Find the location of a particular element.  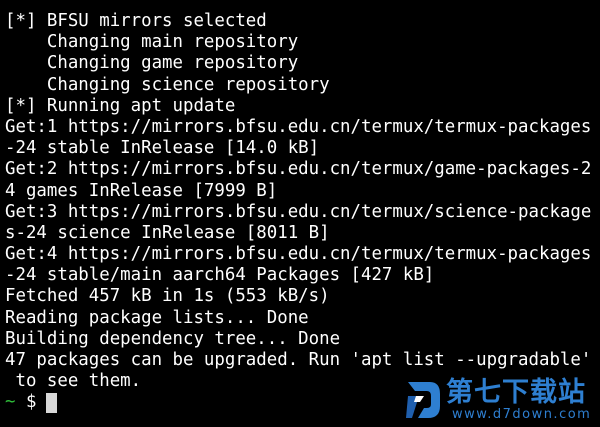

terminal-output-line: 4 games InRelease [7999 B] is located at coordinates (141, 190).